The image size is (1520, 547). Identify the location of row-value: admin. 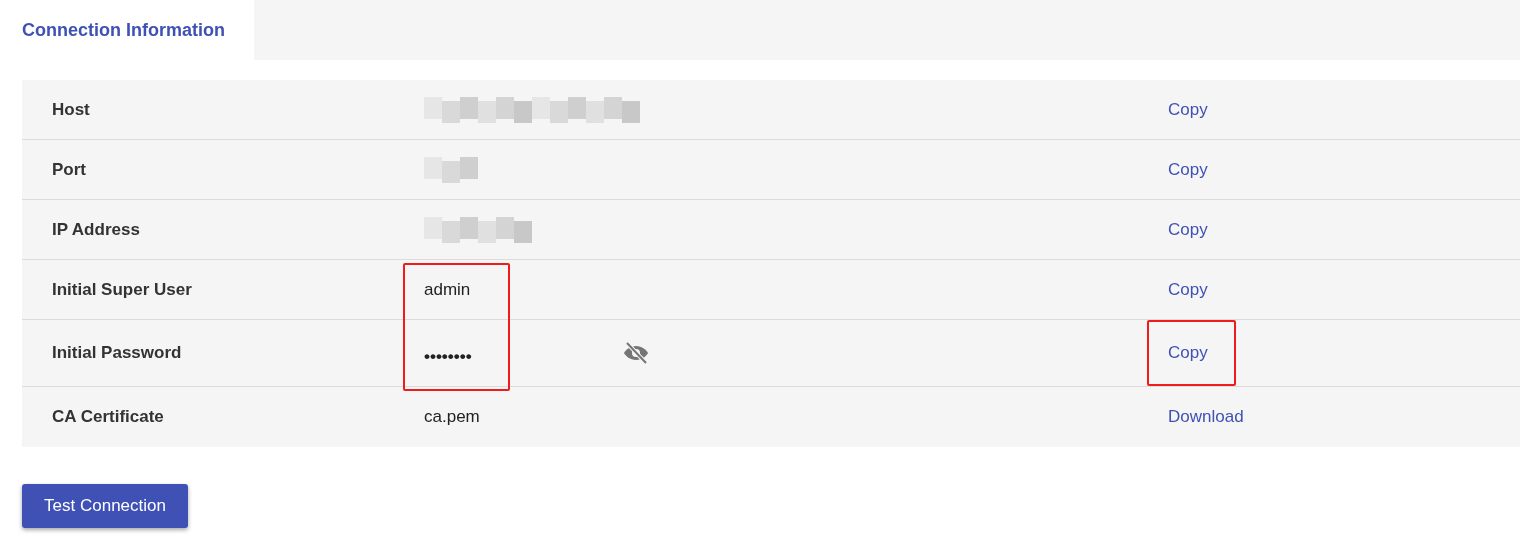
(447, 289).